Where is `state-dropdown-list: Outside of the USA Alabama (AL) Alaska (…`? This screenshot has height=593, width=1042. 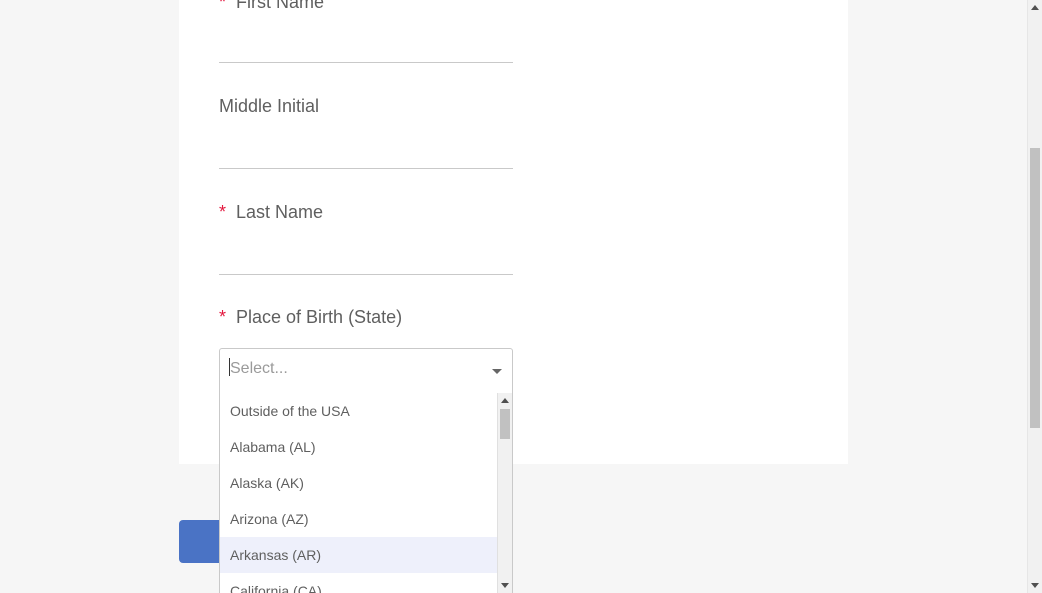 state-dropdown-list: Outside of the USA Alabama (AL) Alaska (… is located at coordinates (366, 493).